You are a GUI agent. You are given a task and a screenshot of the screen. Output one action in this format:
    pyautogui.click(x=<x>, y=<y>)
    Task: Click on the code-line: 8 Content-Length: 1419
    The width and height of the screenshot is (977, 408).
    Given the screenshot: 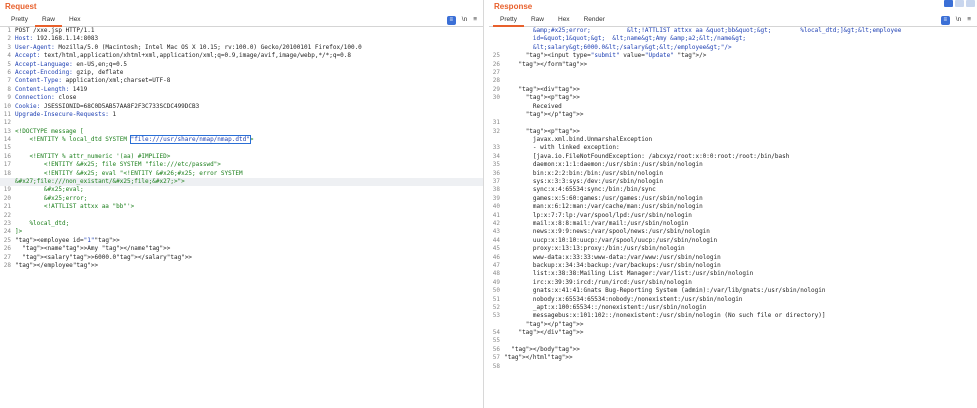 What is the action you would take?
    pyautogui.click(x=241, y=90)
    